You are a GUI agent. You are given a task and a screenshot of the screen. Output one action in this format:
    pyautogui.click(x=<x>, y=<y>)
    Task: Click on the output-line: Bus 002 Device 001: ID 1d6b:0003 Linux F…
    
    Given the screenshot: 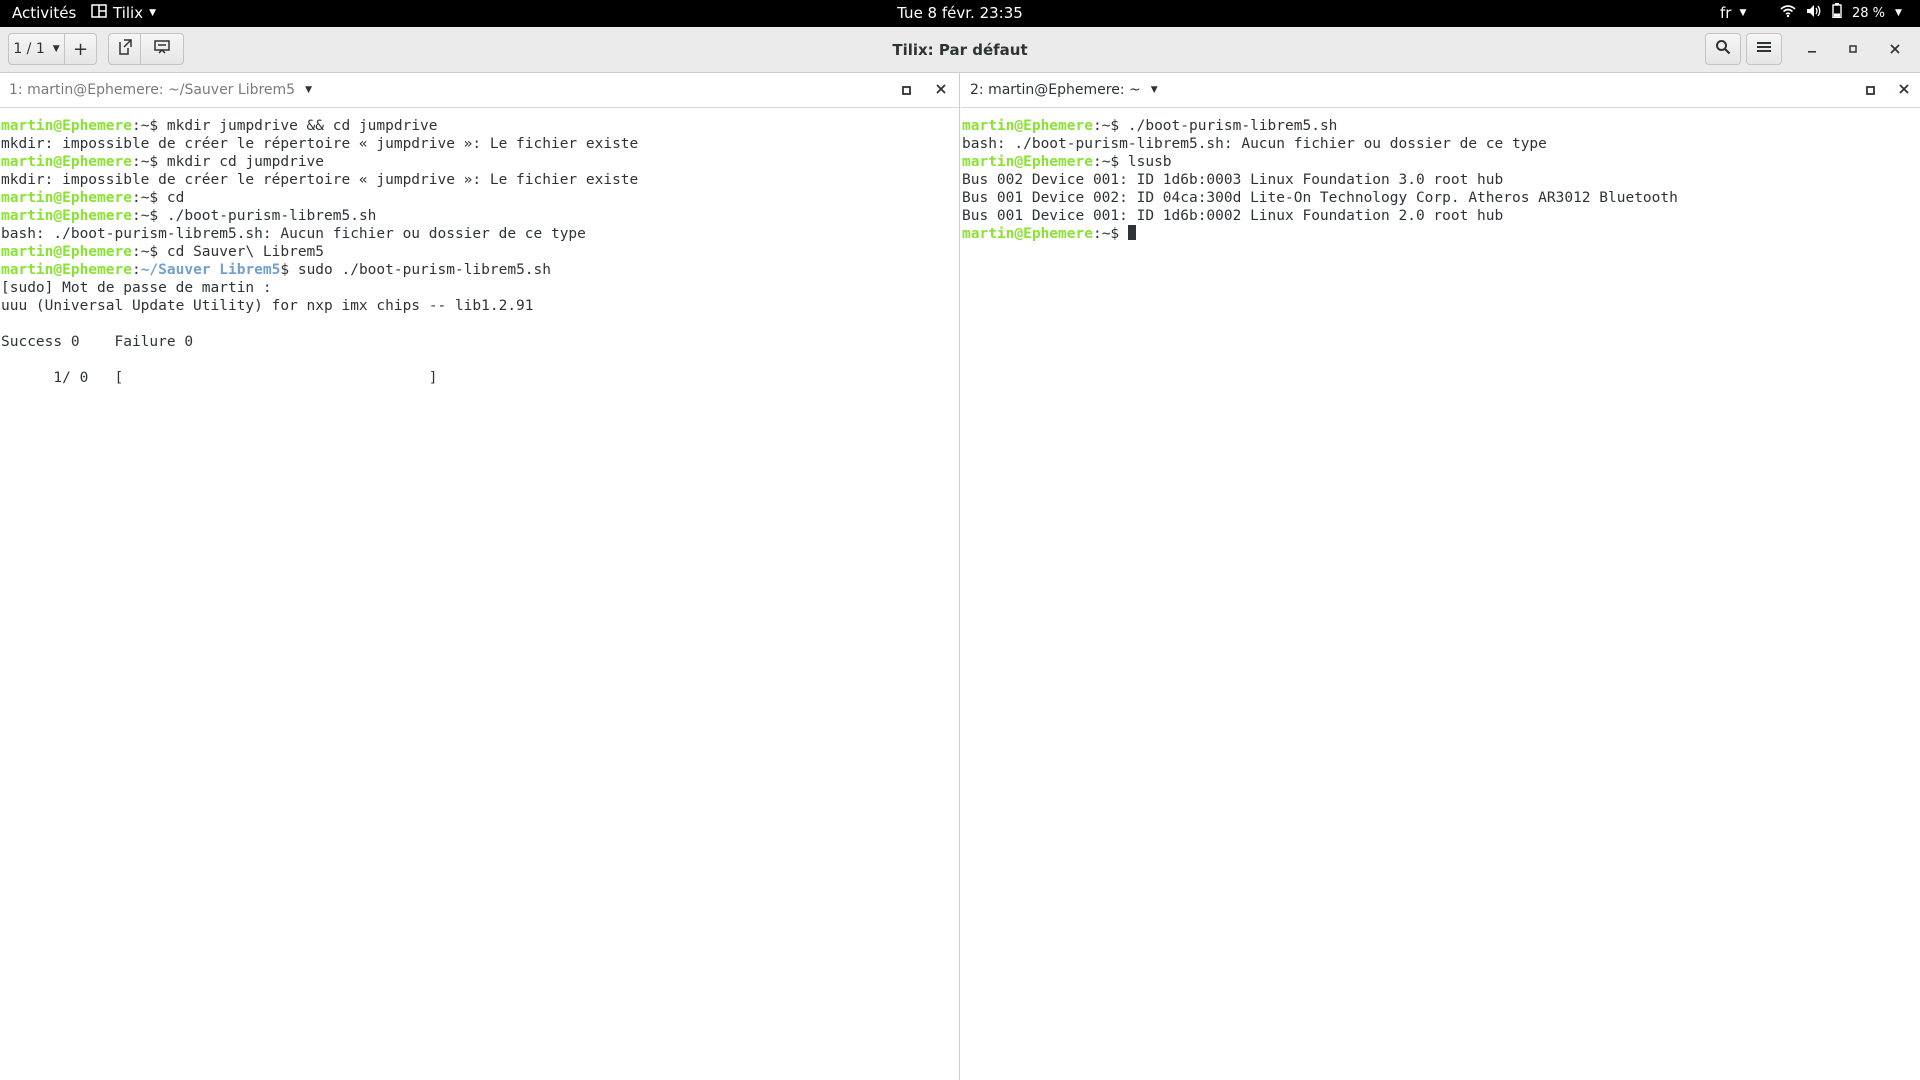 What is the action you would take?
    pyautogui.click(x=1233, y=180)
    